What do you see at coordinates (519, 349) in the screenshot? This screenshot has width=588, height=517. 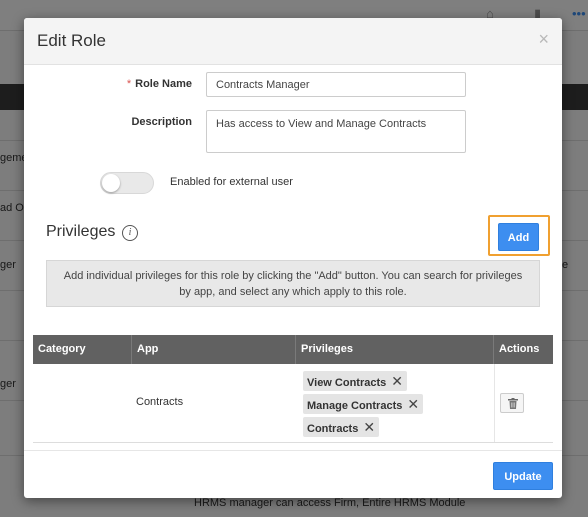 I see `column-header-actions: Actions` at bounding box center [519, 349].